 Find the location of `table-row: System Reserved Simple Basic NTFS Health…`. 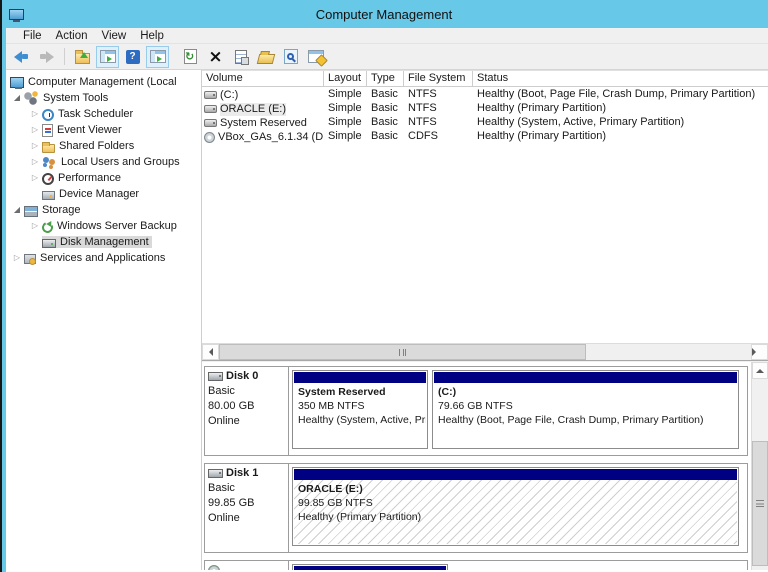

table-row: System Reserved Simple Basic NTFS Health… is located at coordinates (485, 123).